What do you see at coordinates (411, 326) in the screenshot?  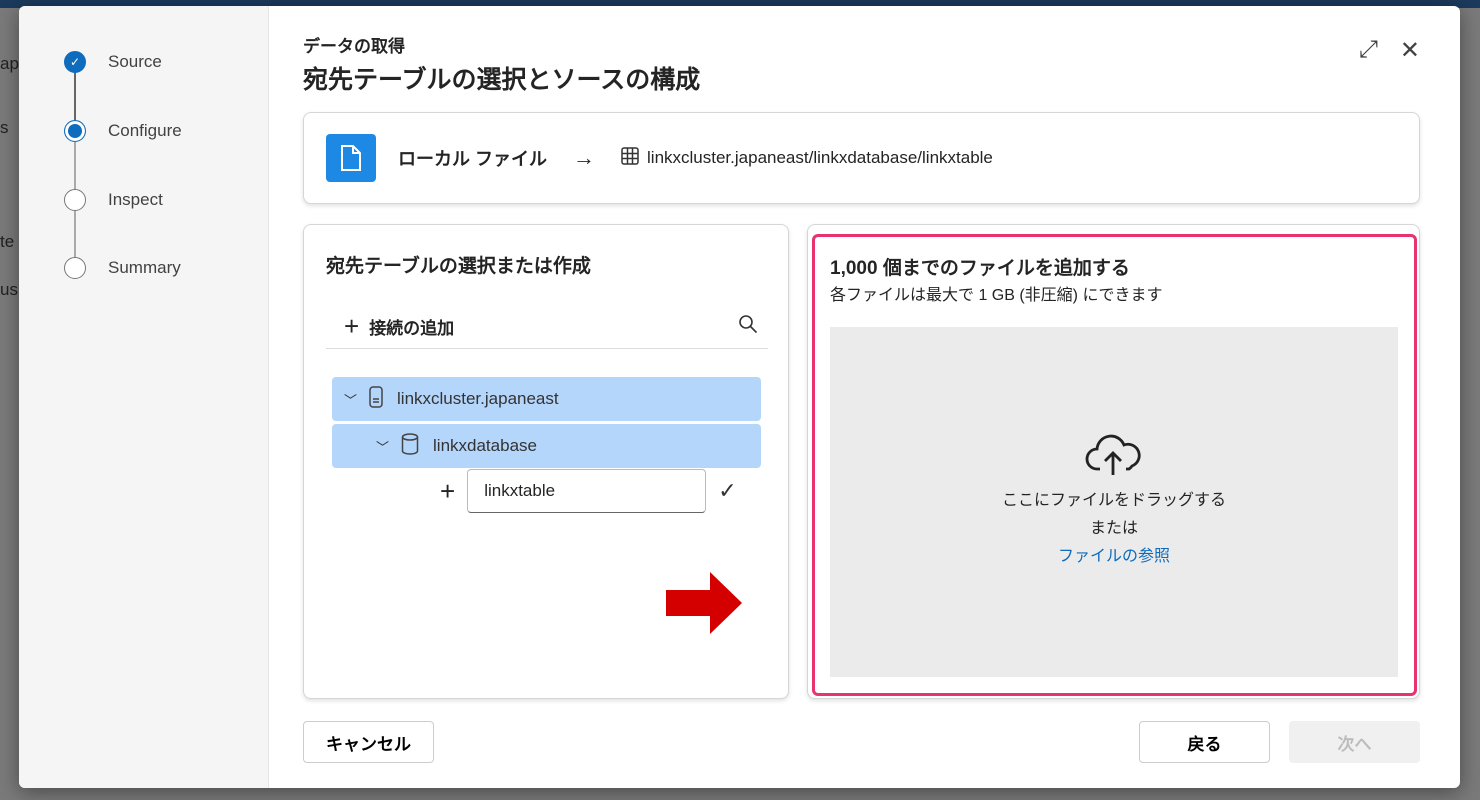 I see `add-connection-button: 接続の追加` at bounding box center [411, 326].